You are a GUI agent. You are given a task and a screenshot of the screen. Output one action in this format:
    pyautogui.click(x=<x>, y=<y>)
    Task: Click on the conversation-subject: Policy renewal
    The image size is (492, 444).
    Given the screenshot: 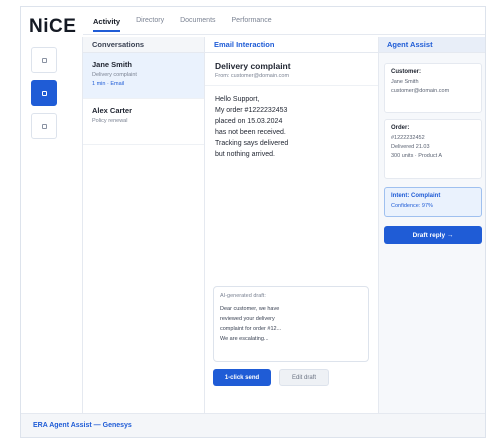 What is the action you would take?
    pyautogui.click(x=110, y=121)
    